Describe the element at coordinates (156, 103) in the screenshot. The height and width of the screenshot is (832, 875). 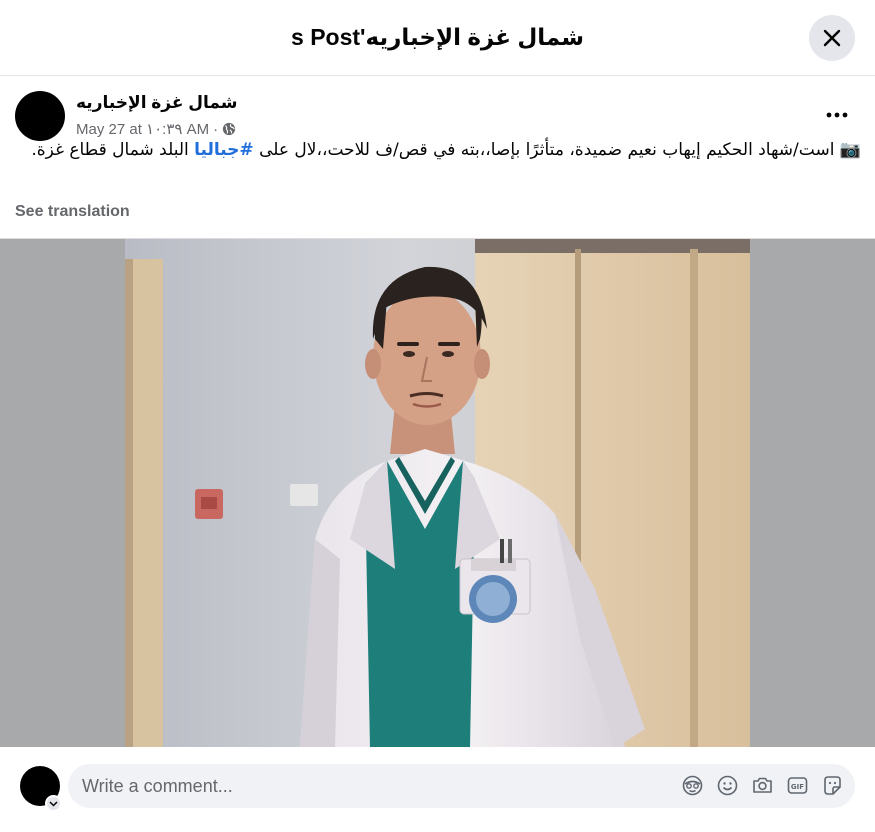
I see `author-name: شمال غزة الإخباريه` at that location.